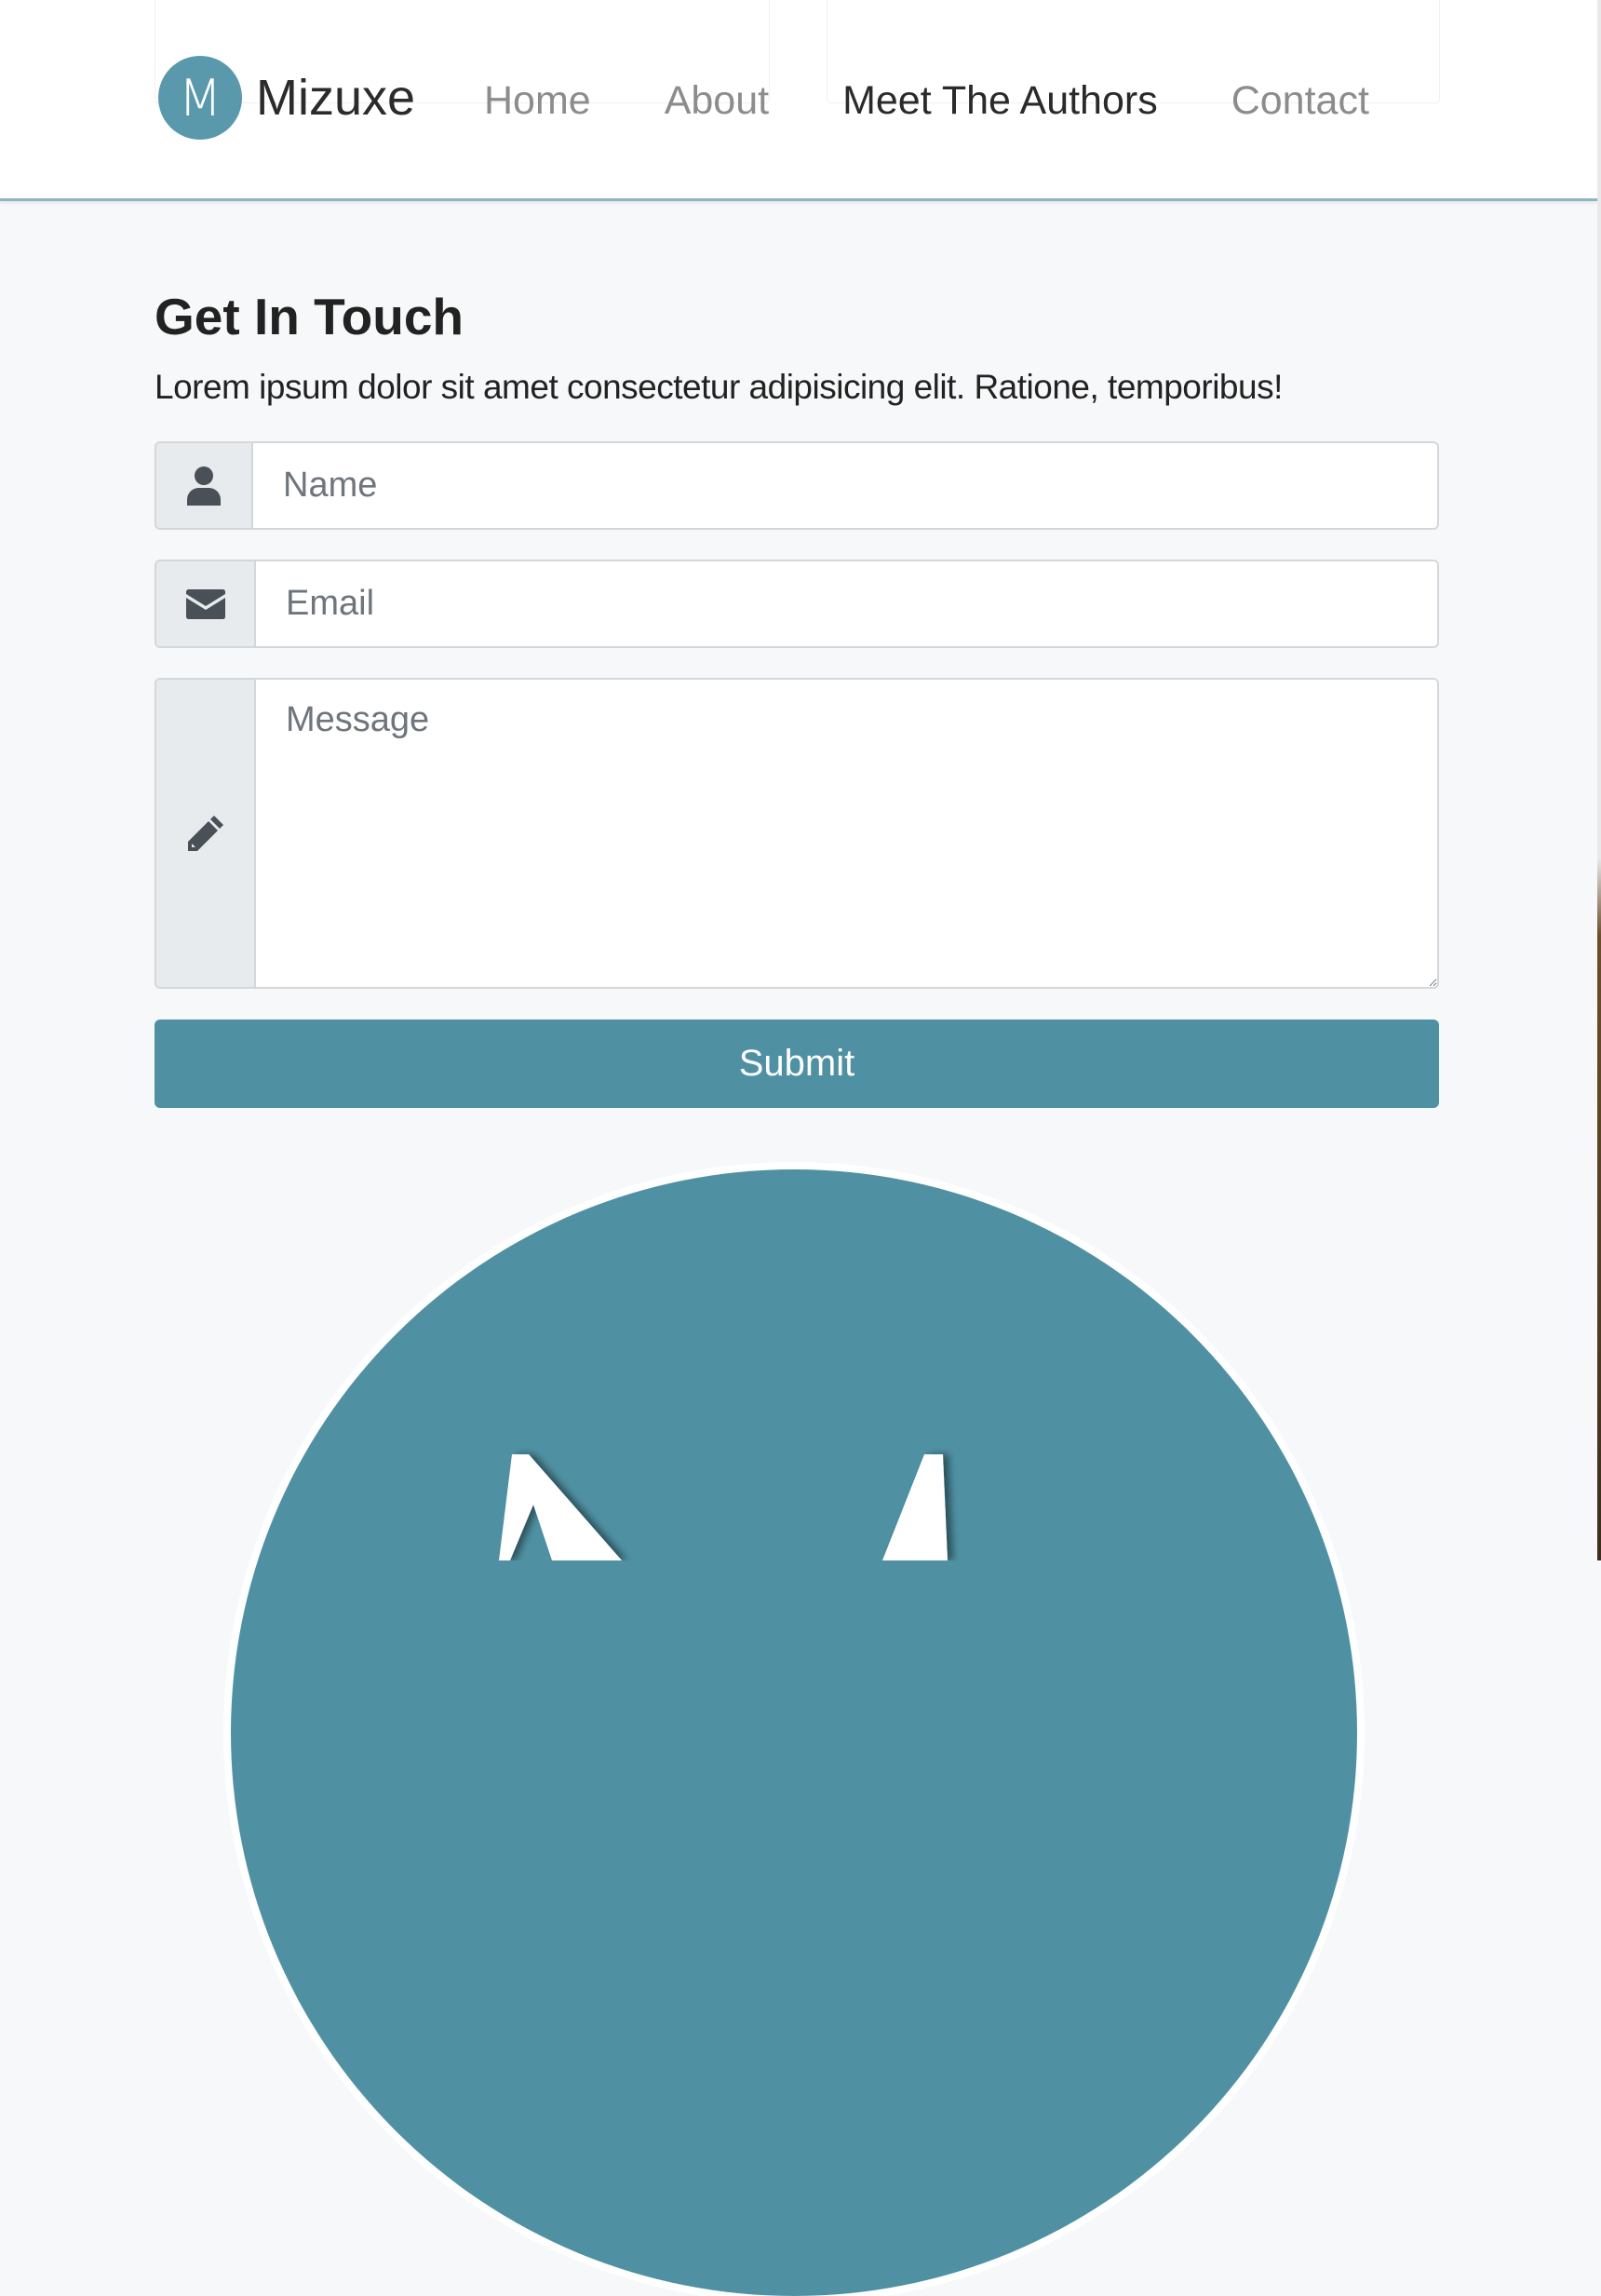  I want to click on message-textarea, so click(847, 834).